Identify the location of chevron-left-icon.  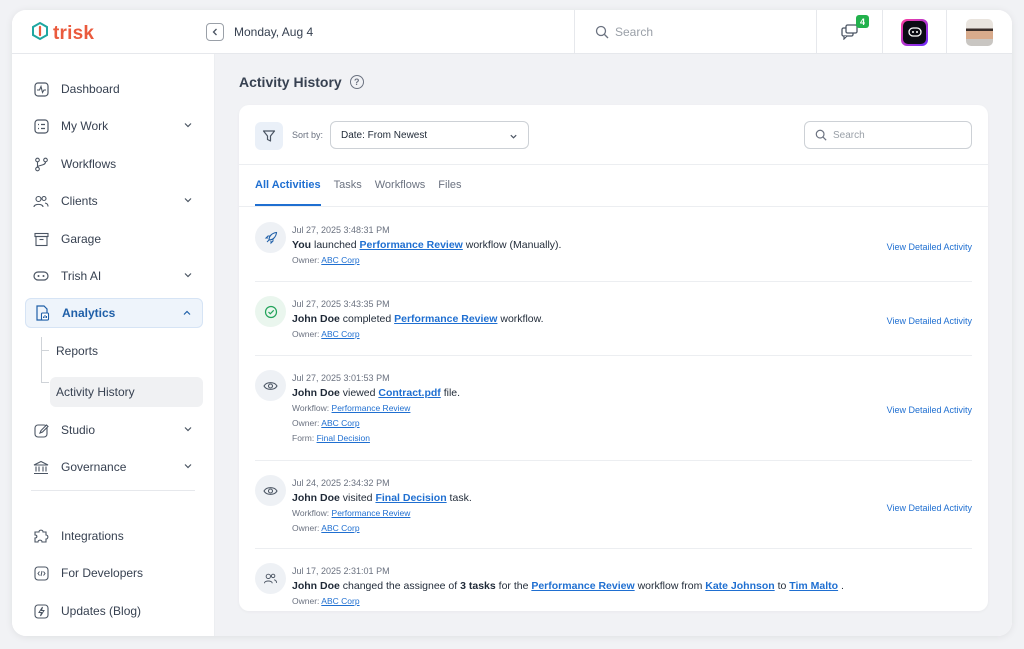
(214, 32).